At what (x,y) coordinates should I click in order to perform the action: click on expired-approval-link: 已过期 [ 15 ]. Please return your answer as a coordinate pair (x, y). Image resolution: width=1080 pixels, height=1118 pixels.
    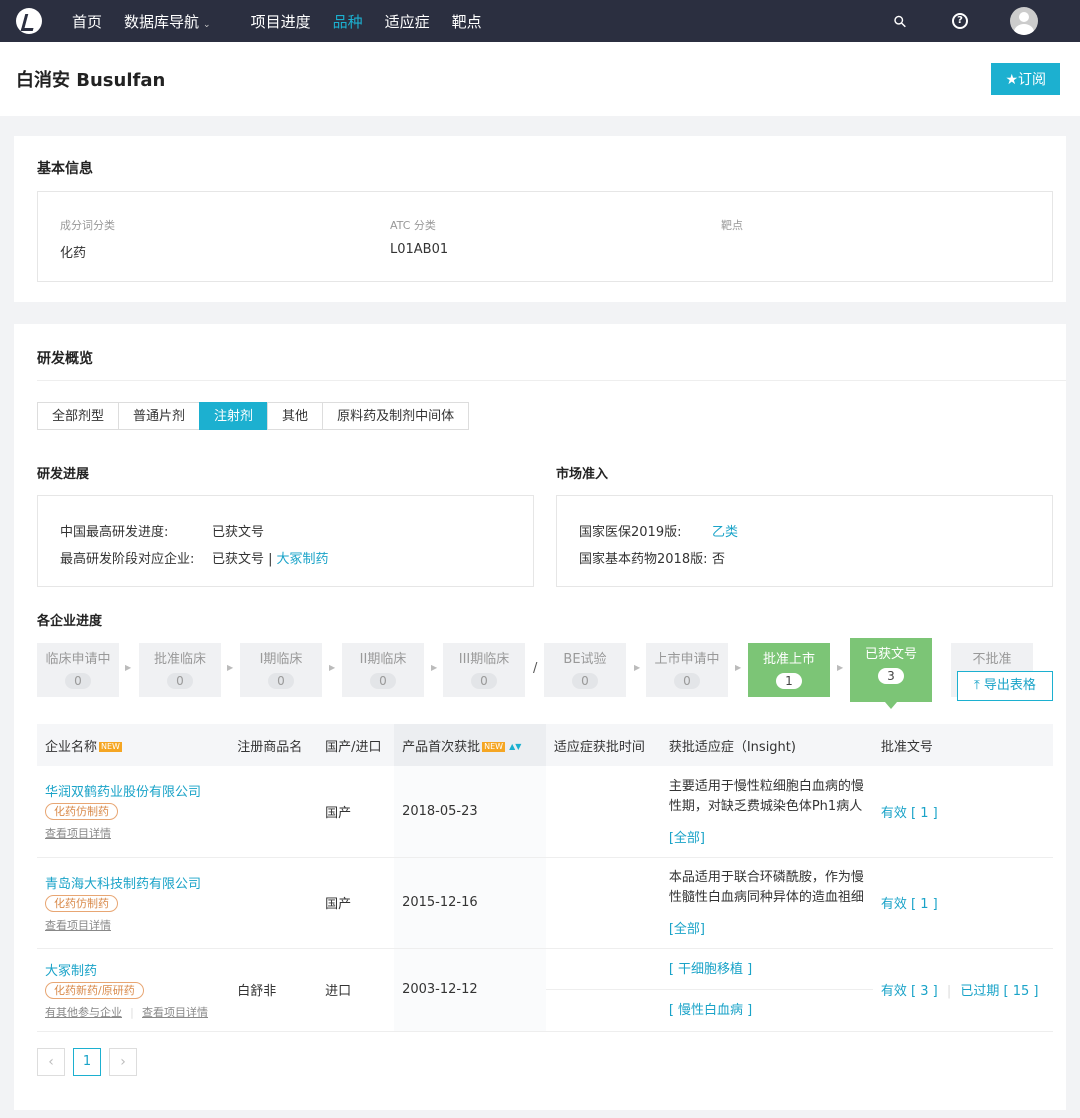
    Looking at the image, I should click on (999, 991).